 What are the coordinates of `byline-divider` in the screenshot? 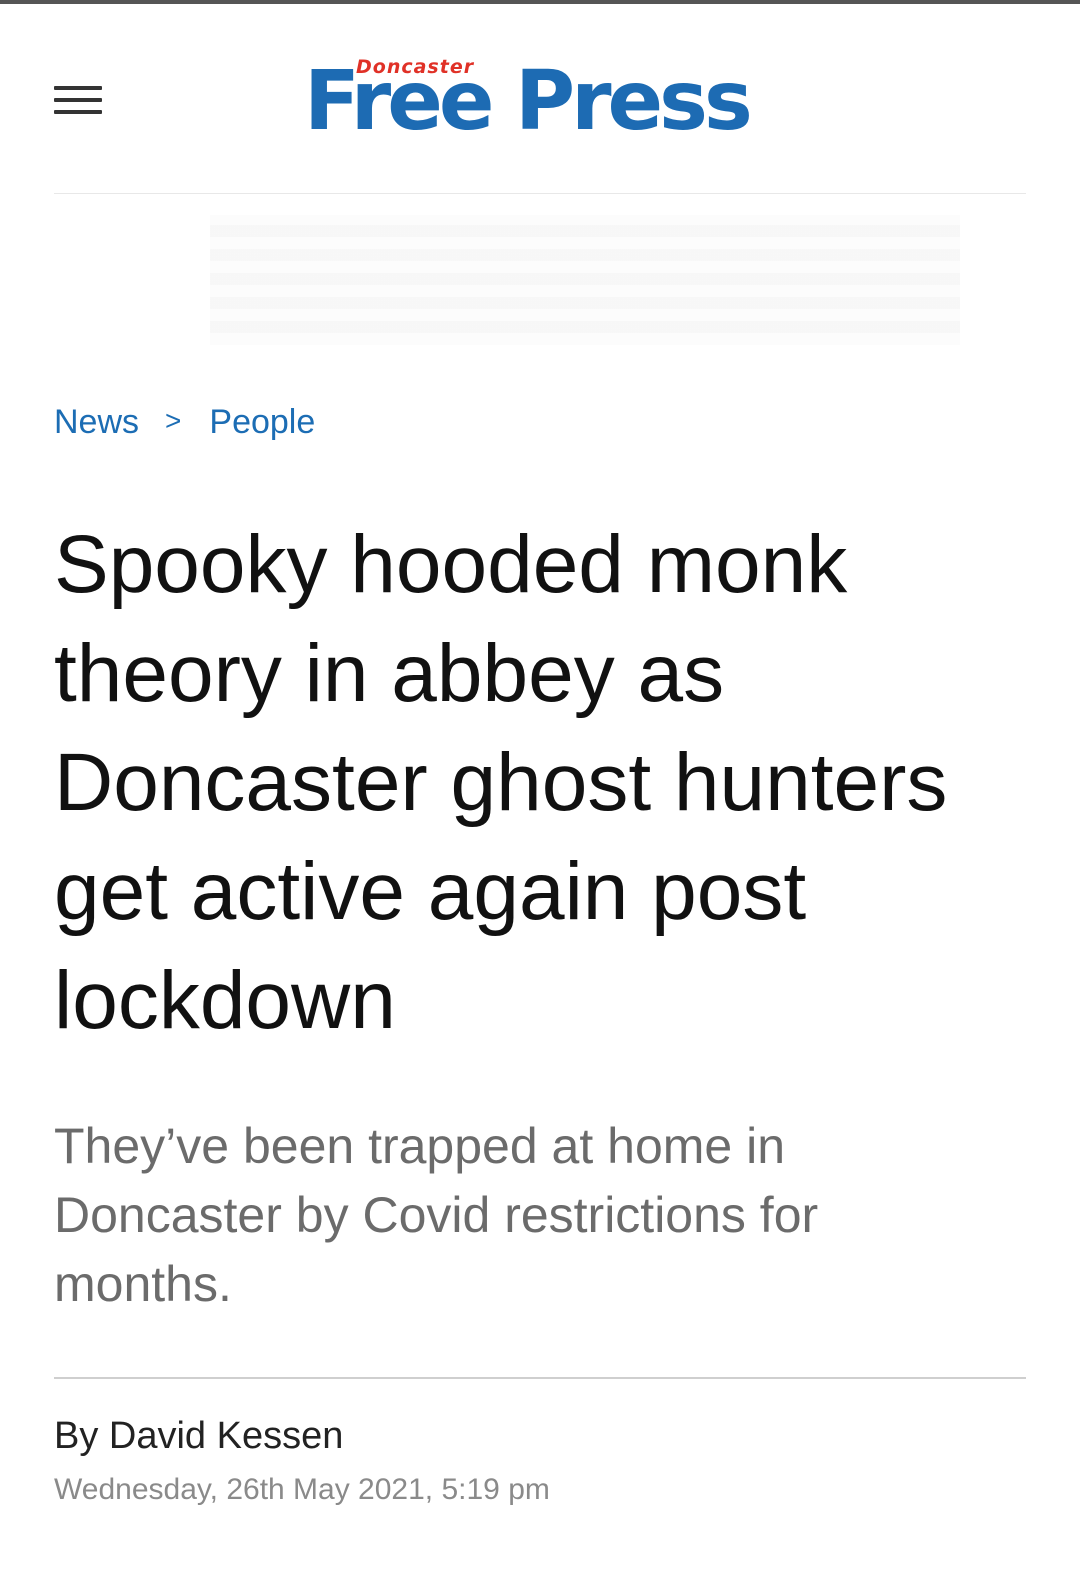 It's located at (540, 1378).